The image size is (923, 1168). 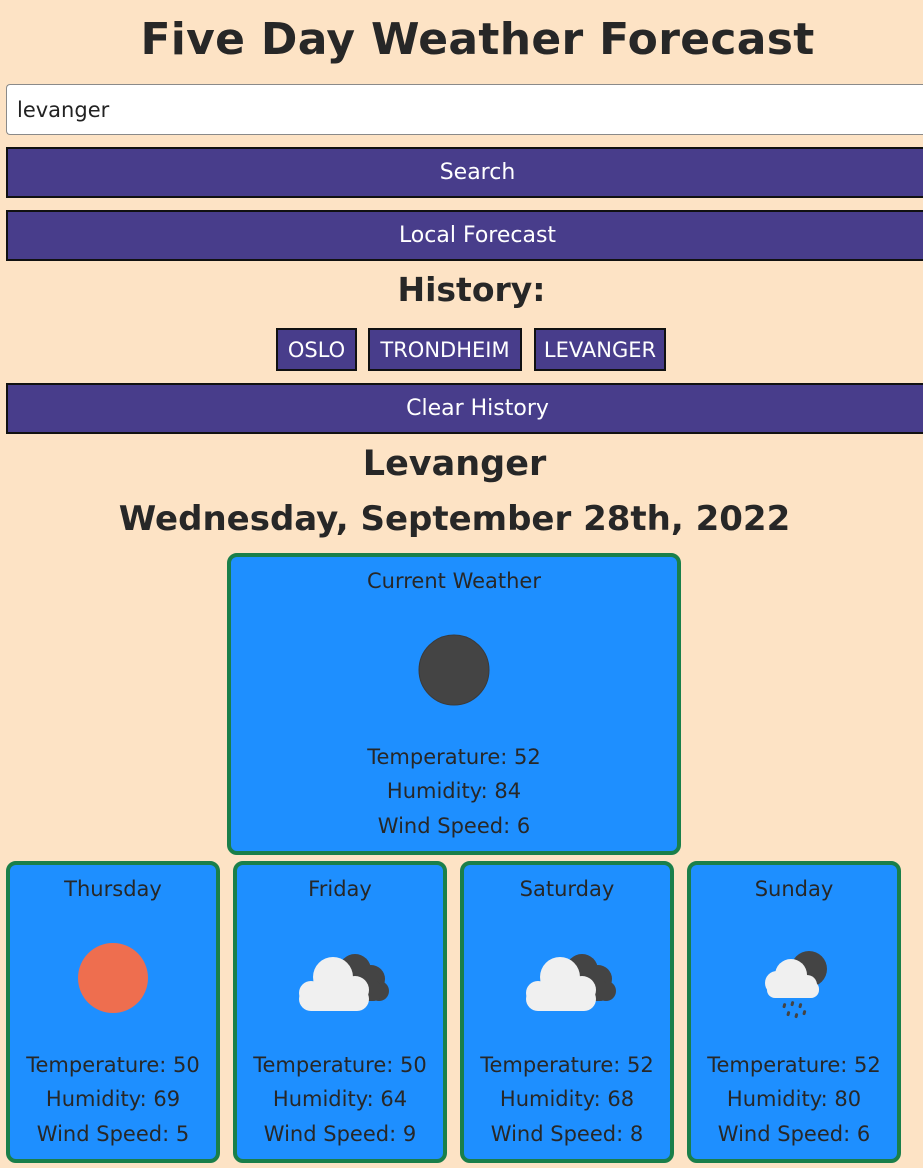 What do you see at coordinates (340, 1099) in the screenshot?
I see `humidity-value: Humidity: 64` at bounding box center [340, 1099].